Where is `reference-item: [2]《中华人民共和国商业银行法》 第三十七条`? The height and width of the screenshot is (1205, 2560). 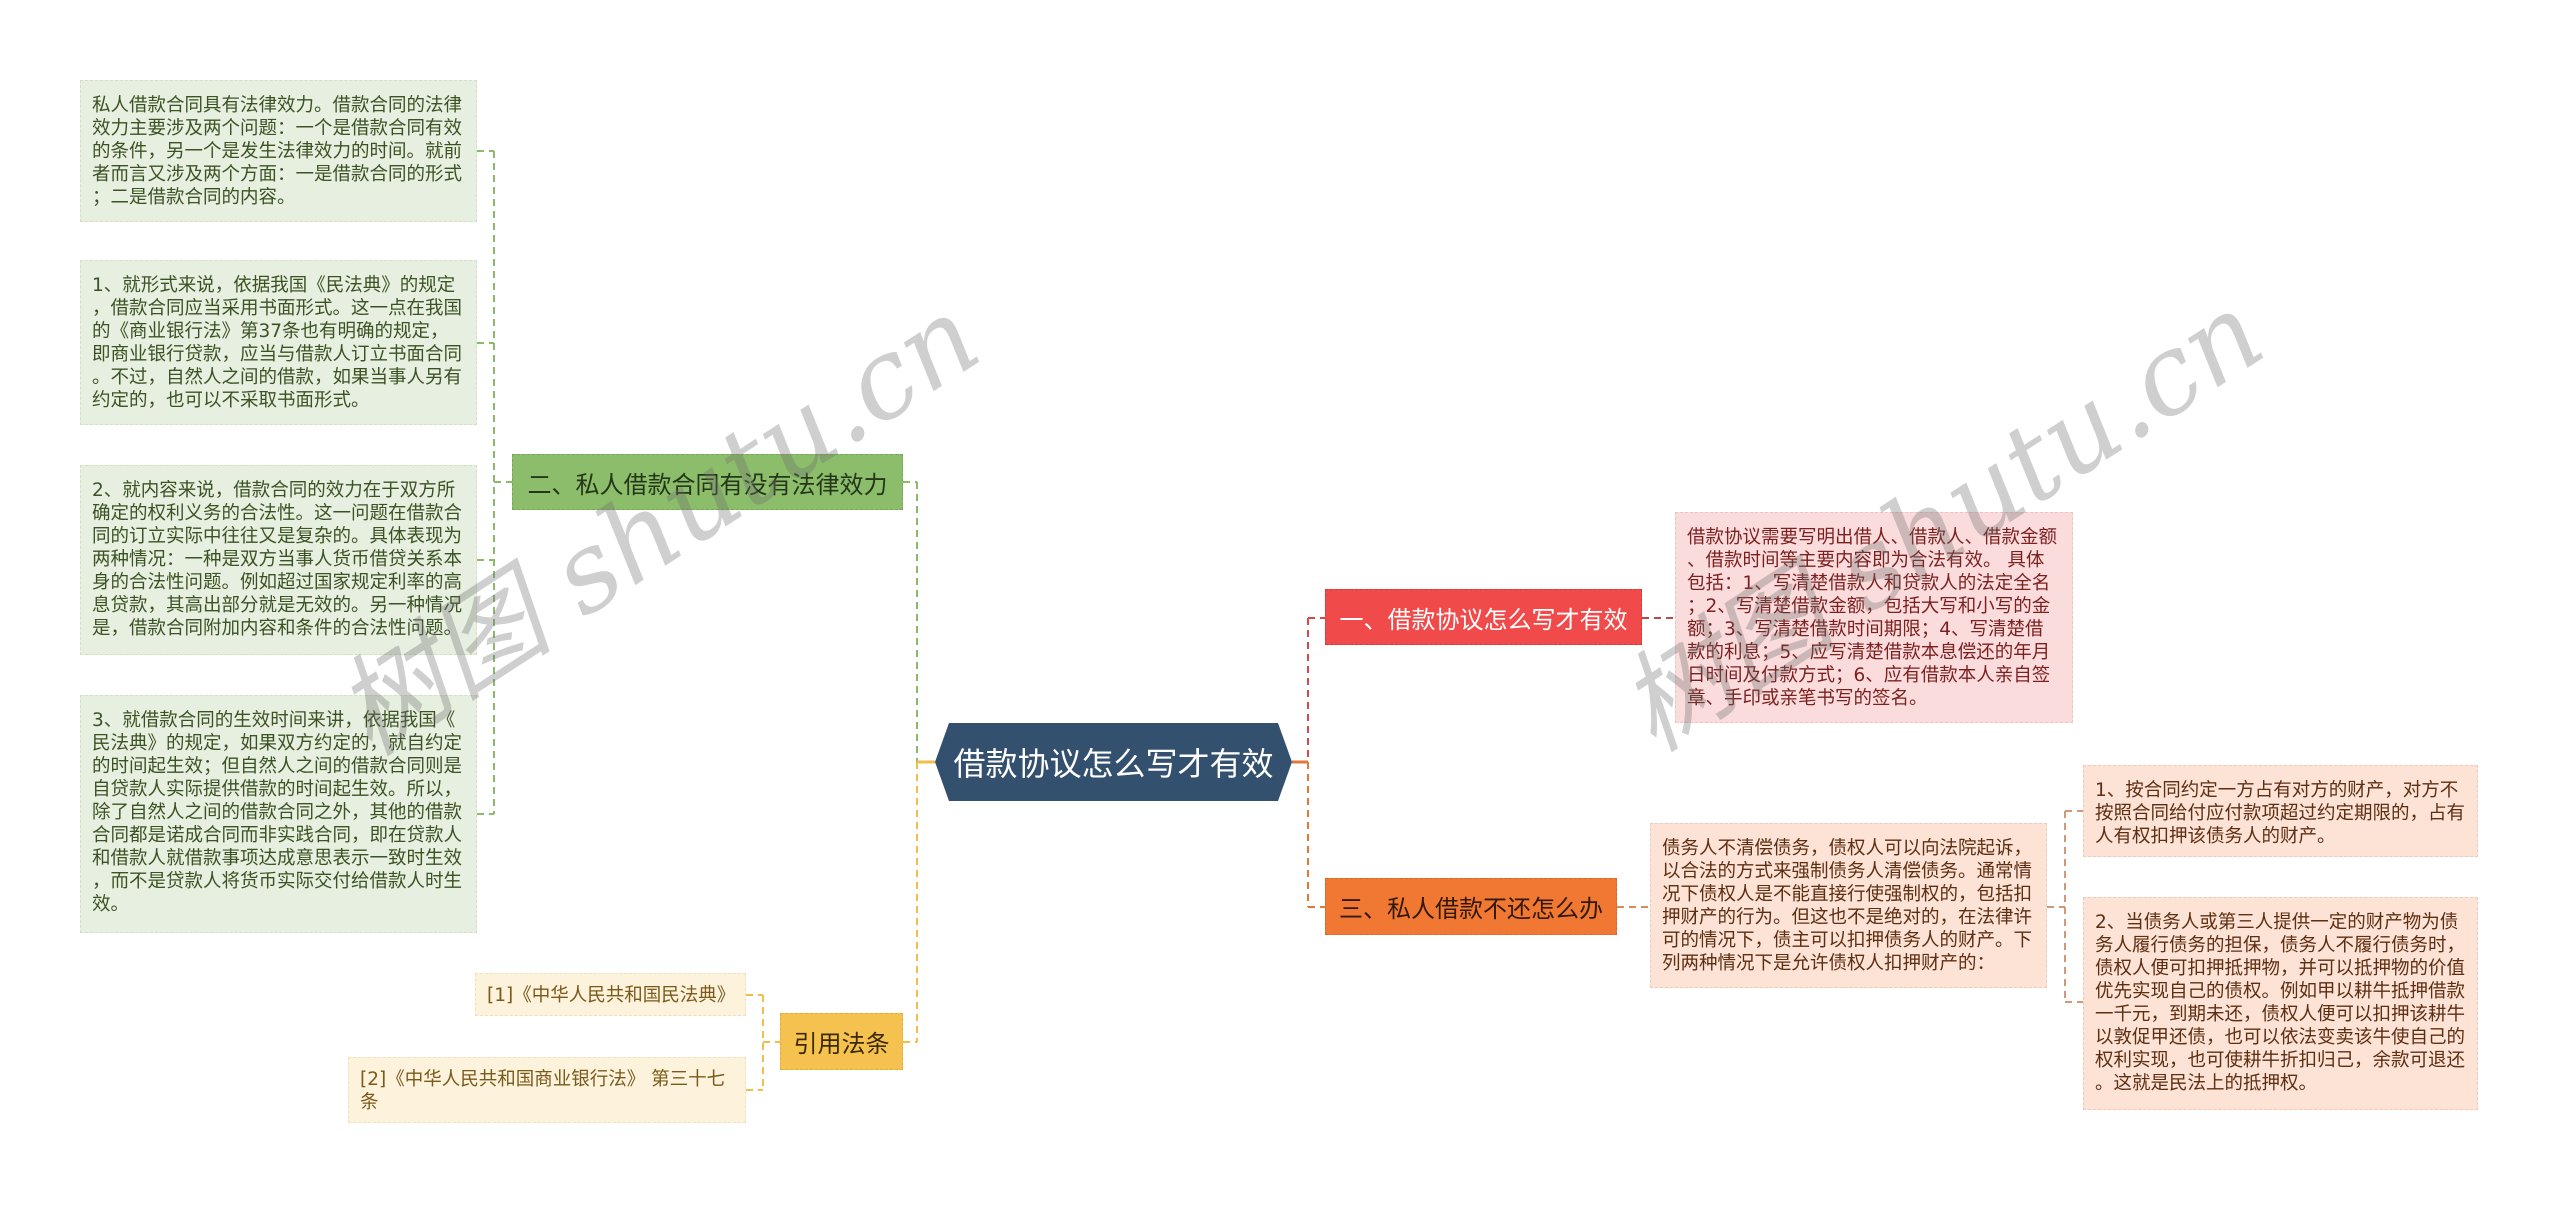
reference-item: [2]《中华人民共和国商业银行法》 第三十七条 is located at coordinates (547, 1090).